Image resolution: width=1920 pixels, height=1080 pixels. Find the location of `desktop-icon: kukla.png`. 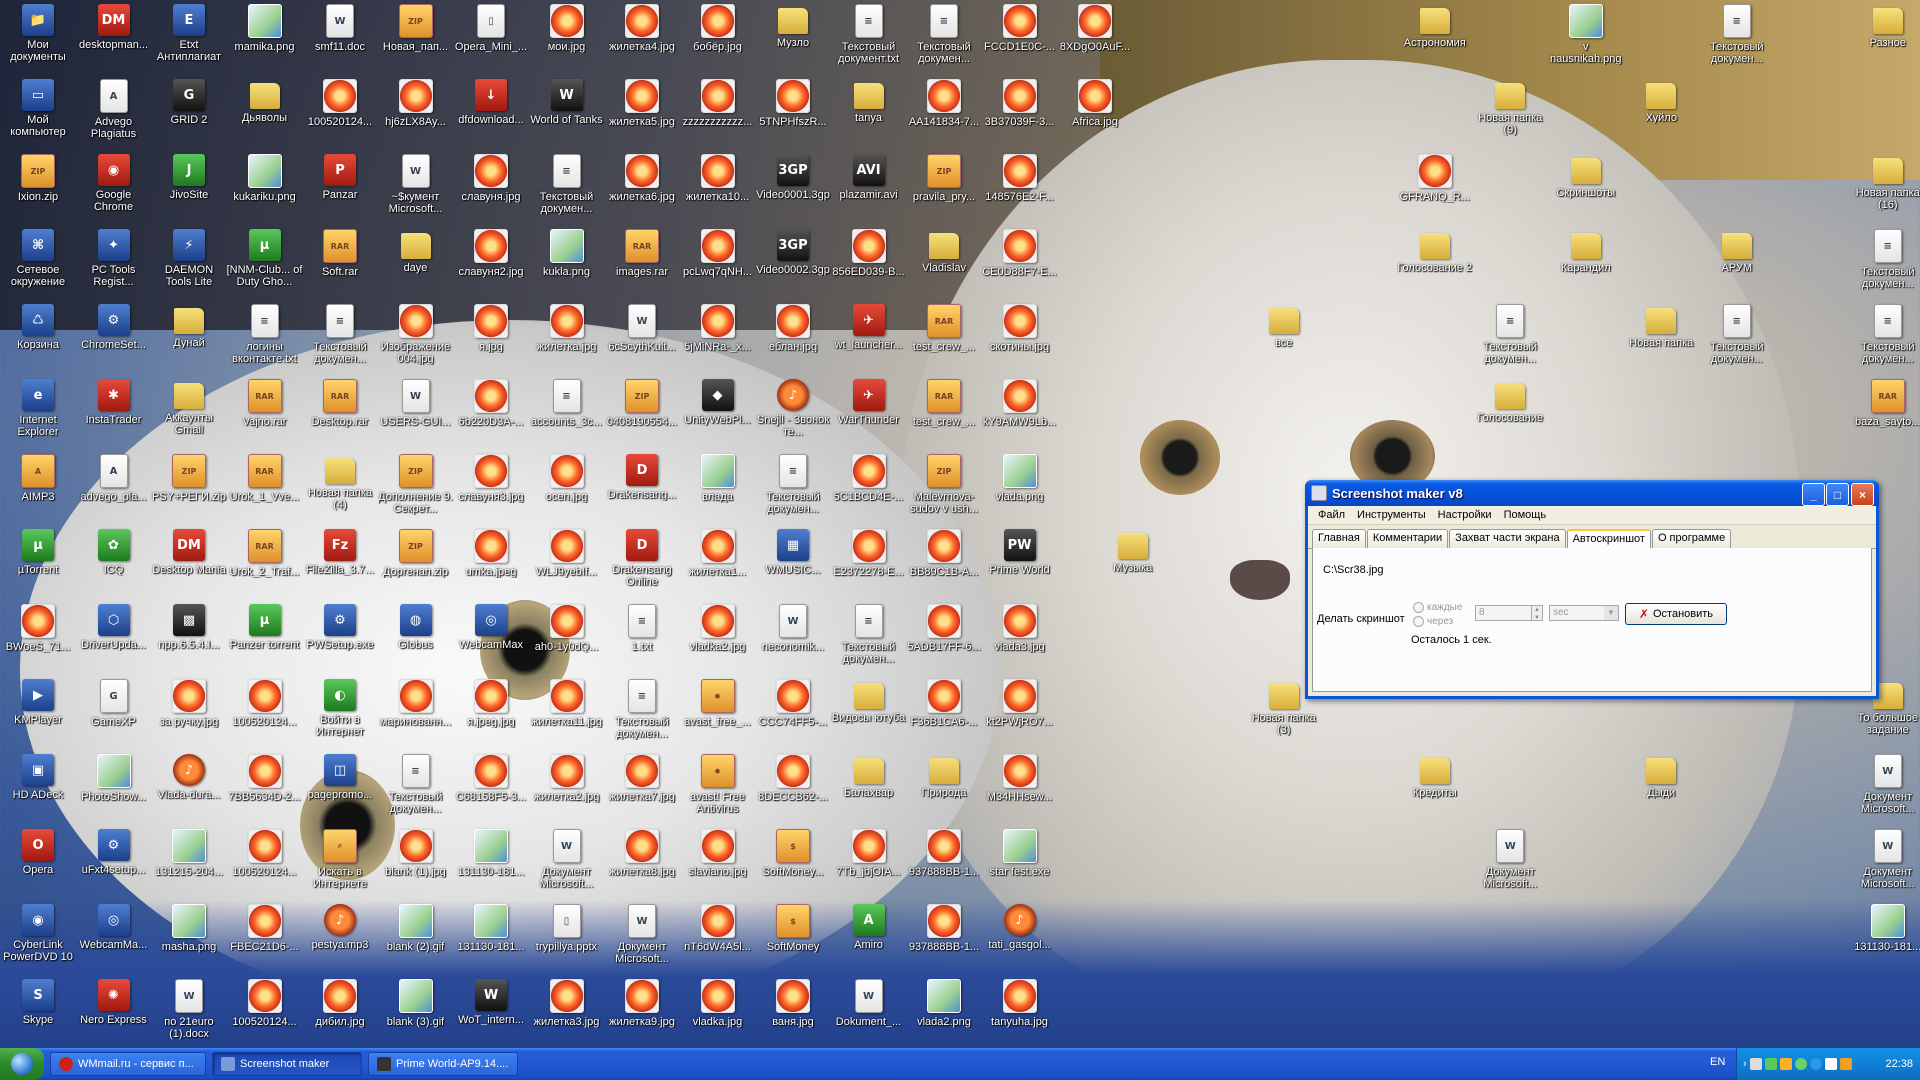

desktop-icon: kukla.png is located at coordinates (567, 261).